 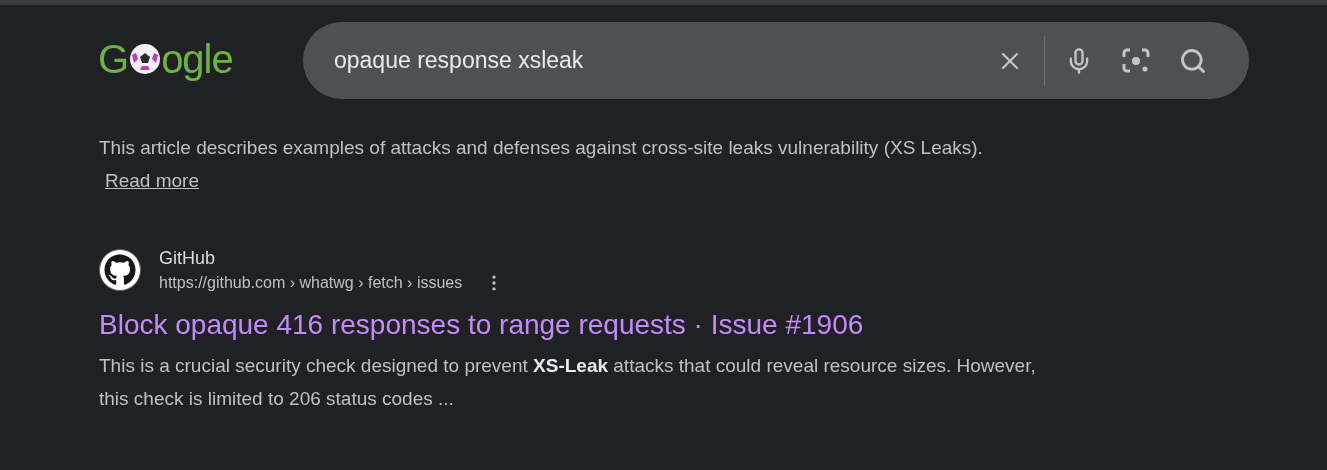 What do you see at coordinates (145, 58) in the screenshot?
I see `soccer-ball-icon` at bounding box center [145, 58].